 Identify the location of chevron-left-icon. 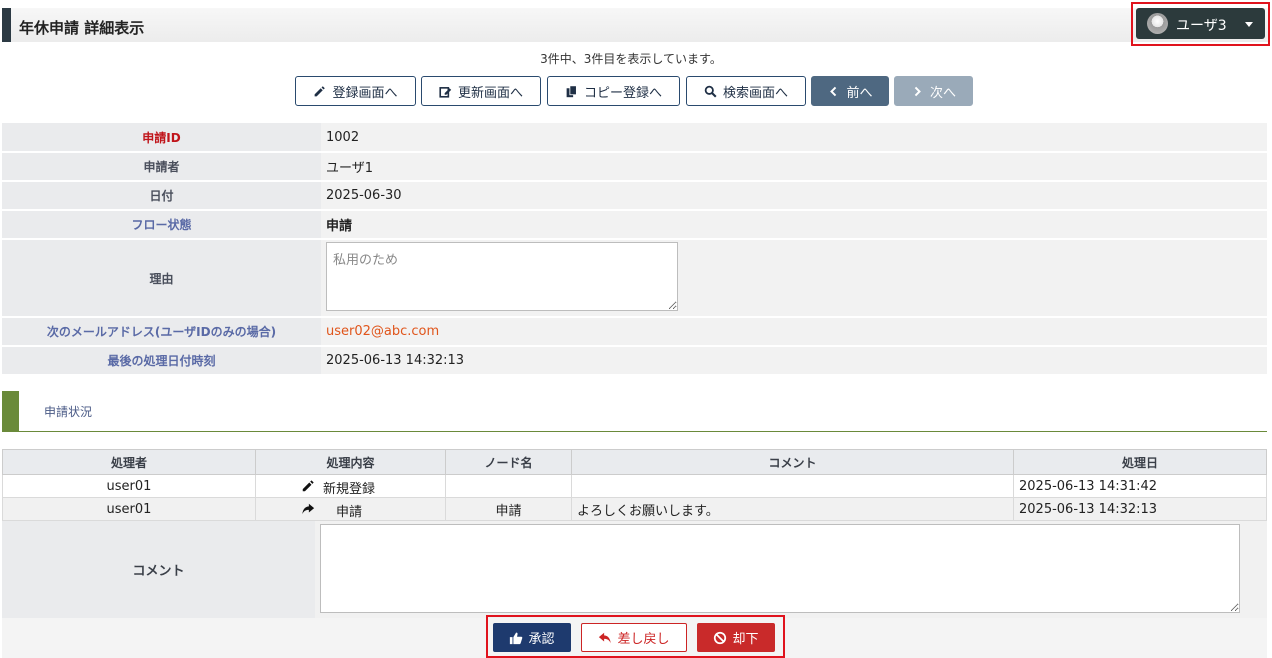
(833, 91).